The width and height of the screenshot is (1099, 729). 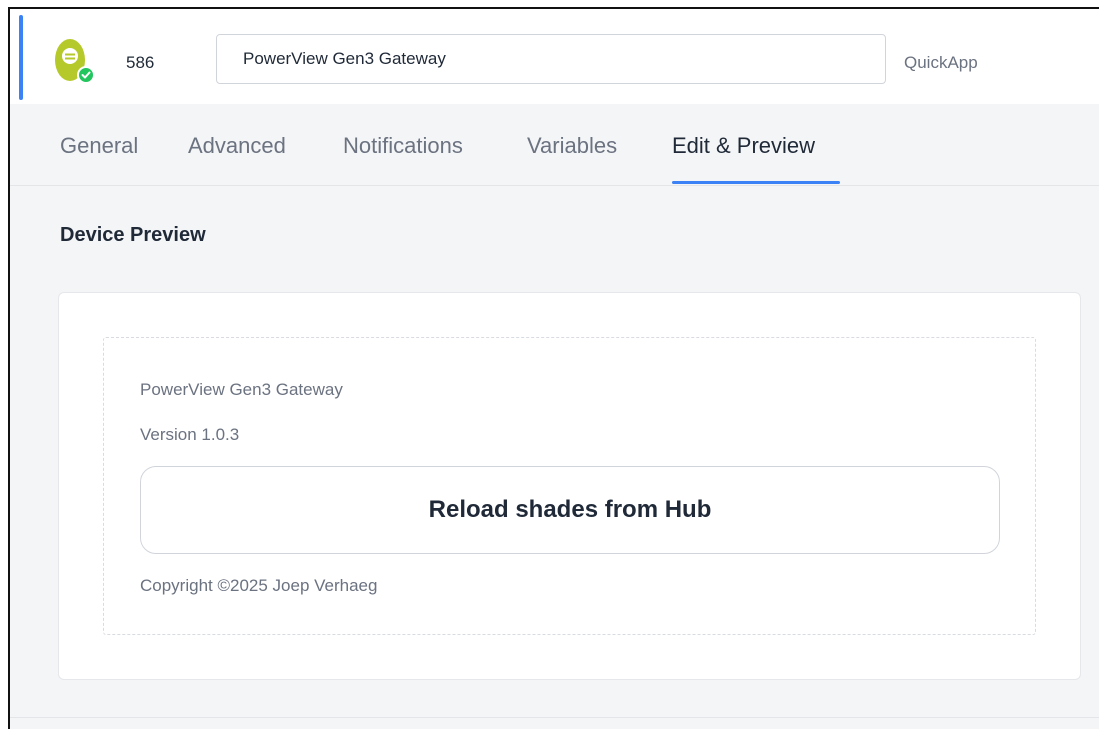 What do you see at coordinates (572, 146) in the screenshot?
I see `tab-variables: Variables` at bounding box center [572, 146].